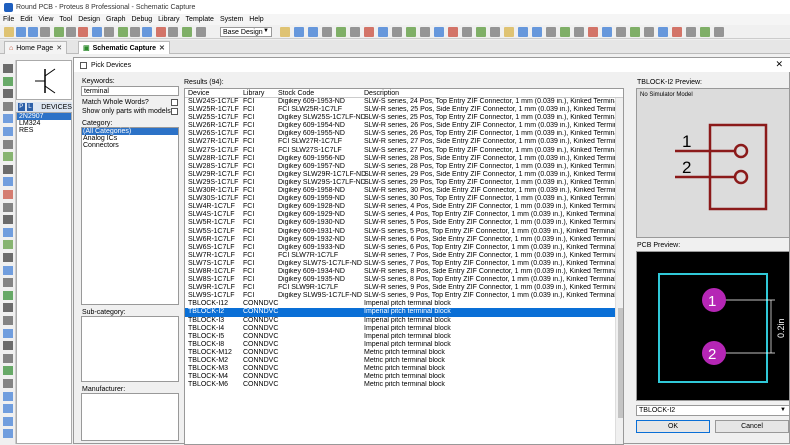  I want to click on column-header-description: Description, so click(381, 93).